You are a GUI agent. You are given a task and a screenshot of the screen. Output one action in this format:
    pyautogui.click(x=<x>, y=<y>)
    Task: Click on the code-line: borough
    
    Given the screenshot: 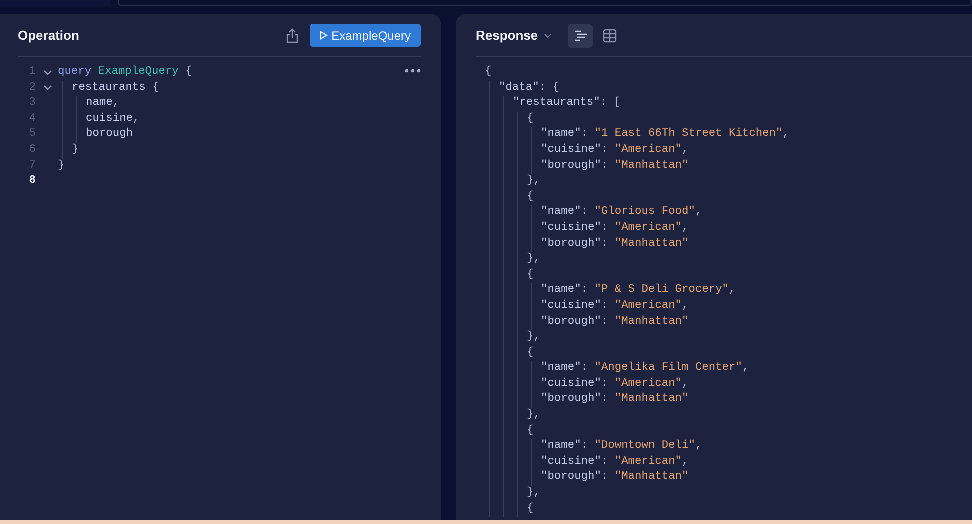 What is the action you would take?
    pyautogui.click(x=109, y=134)
    